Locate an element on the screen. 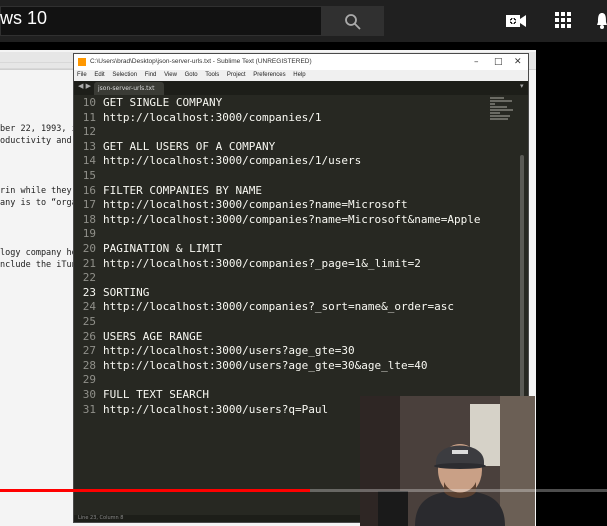 This screenshot has width=607, height=526. tab-dropdown-icon: ▾ is located at coordinates (522, 86).